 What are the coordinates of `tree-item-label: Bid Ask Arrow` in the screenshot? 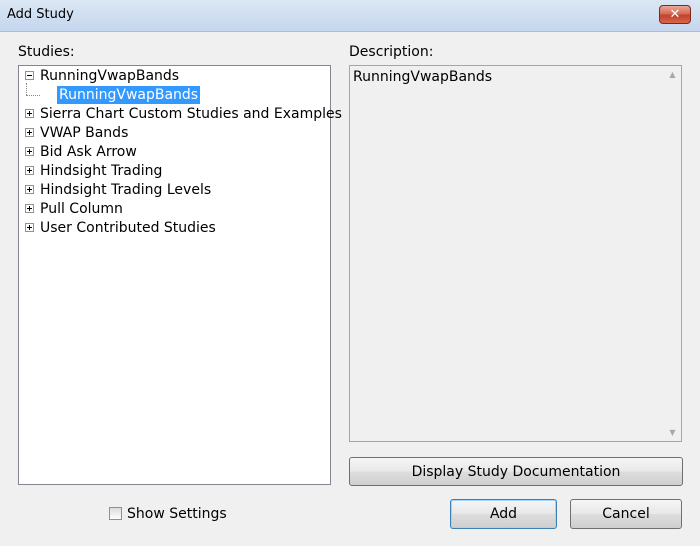 It's located at (88, 152).